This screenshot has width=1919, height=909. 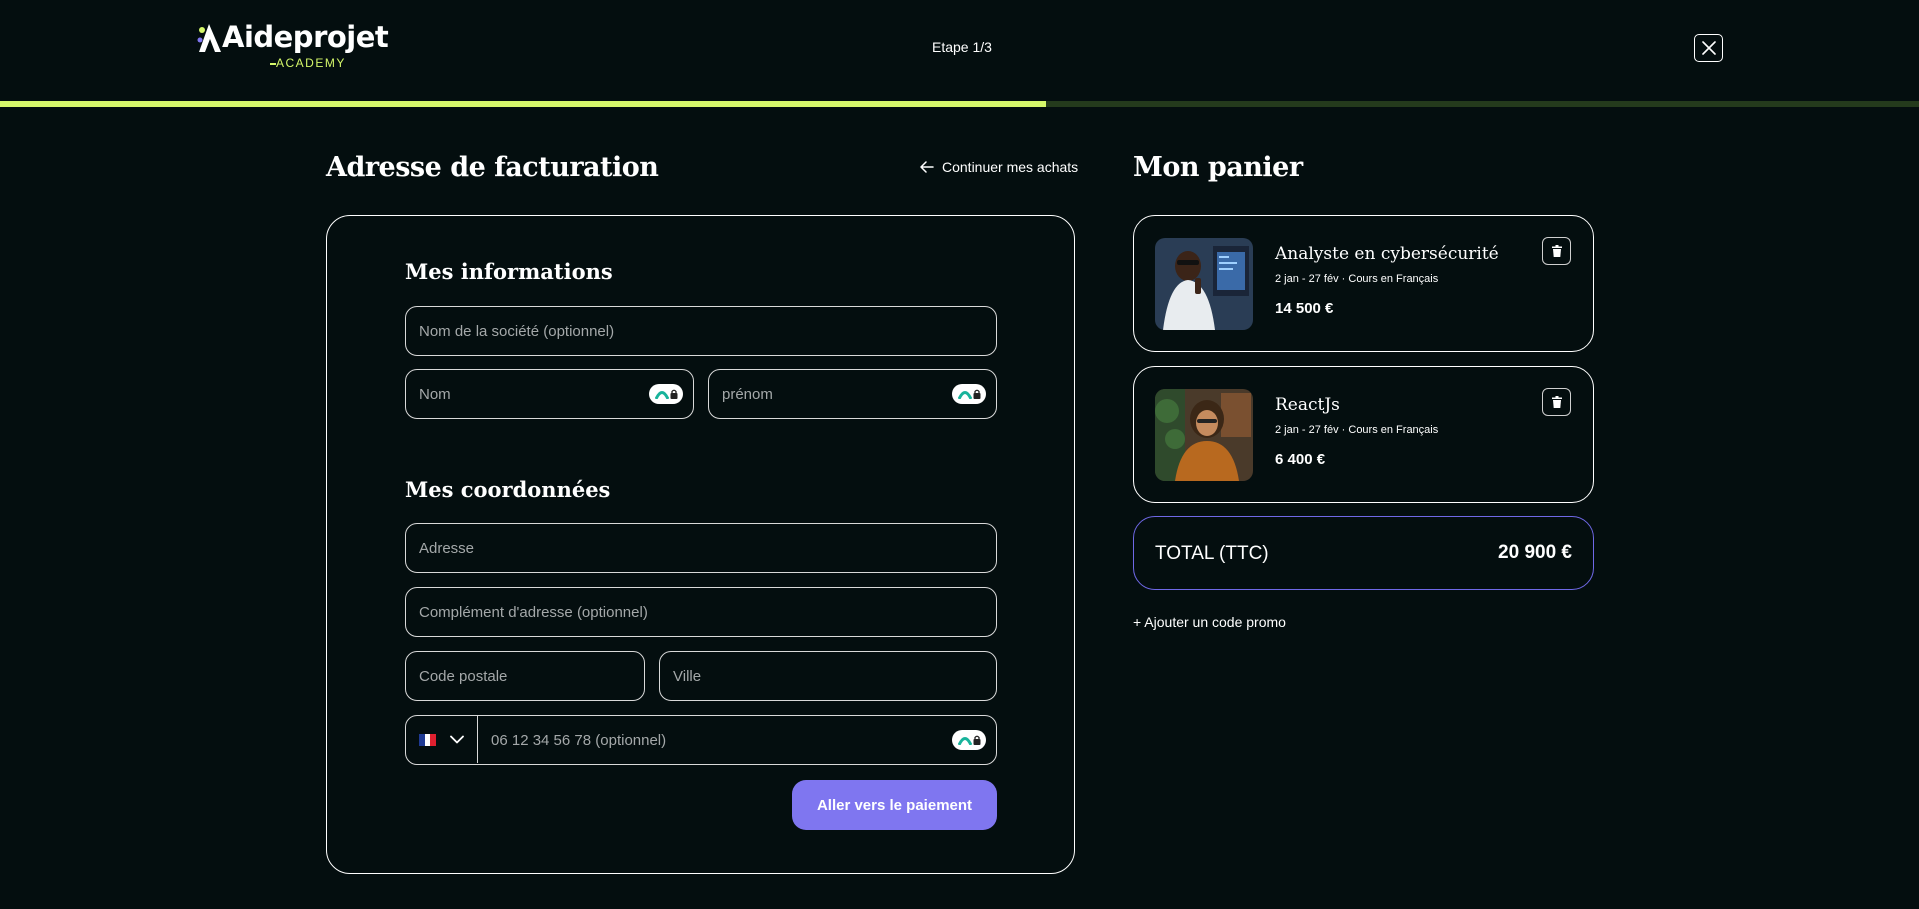 I want to click on billing-title: Adresse de facturation, so click(x=492, y=167).